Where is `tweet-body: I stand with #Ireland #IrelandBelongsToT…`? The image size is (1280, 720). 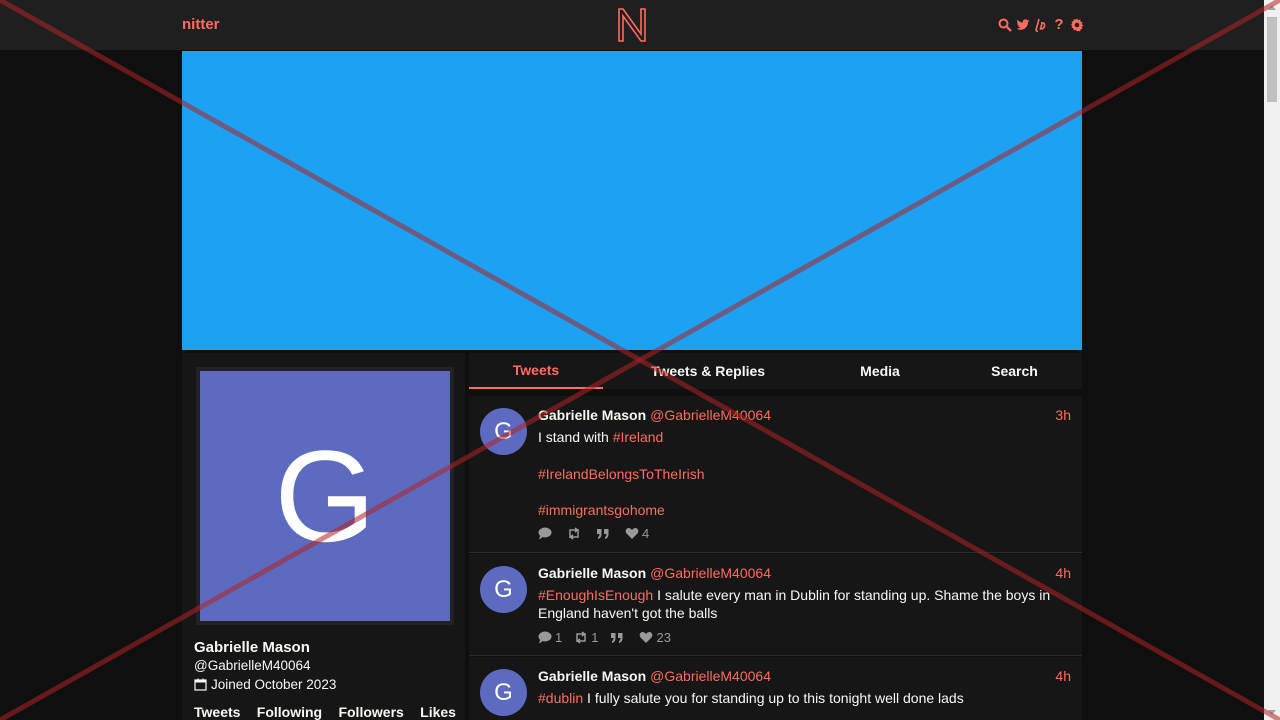
tweet-body: I stand with #Ireland #IrelandBelongsToT… is located at coordinates (803, 473).